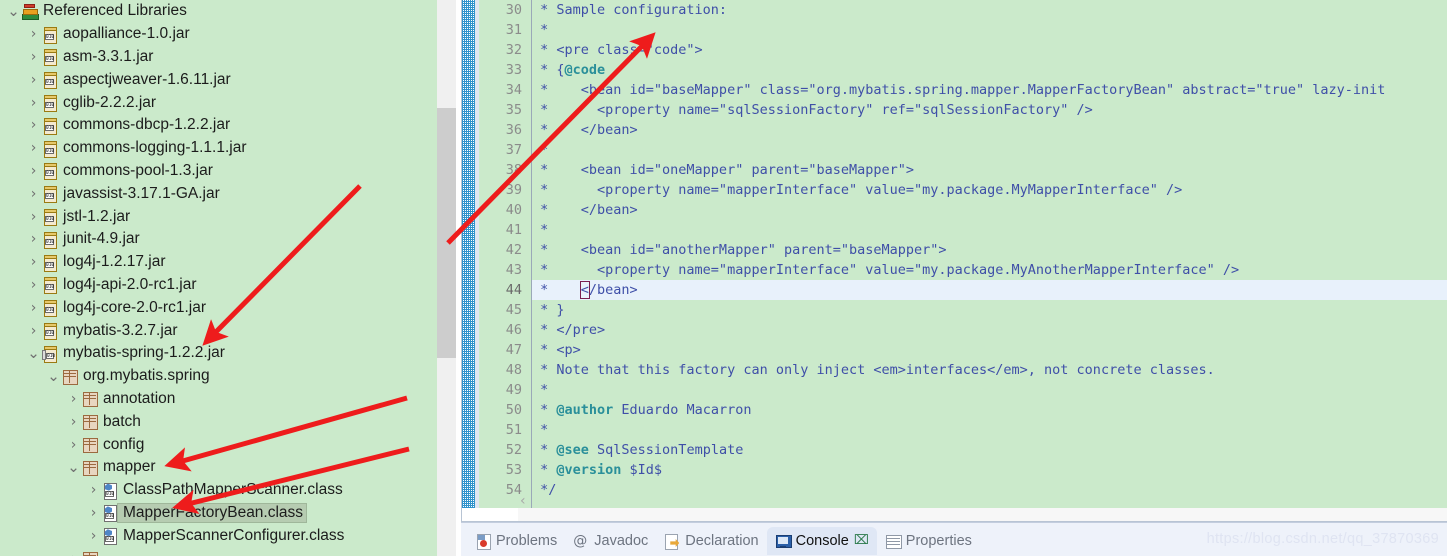 The height and width of the screenshot is (556, 1447). Describe the element at coordinates (218, 79) in the screenshot. I see `tree-row: › 010 aspectjweaver-1.6.11.jar` at that location.